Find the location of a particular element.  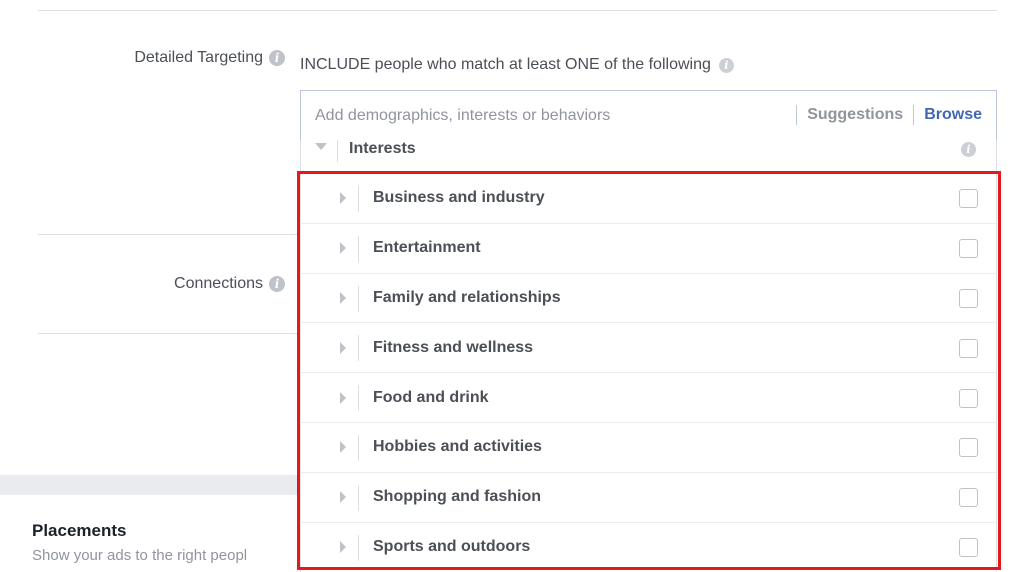

category-label: Family and relationships is located at coordinates (467, 297).